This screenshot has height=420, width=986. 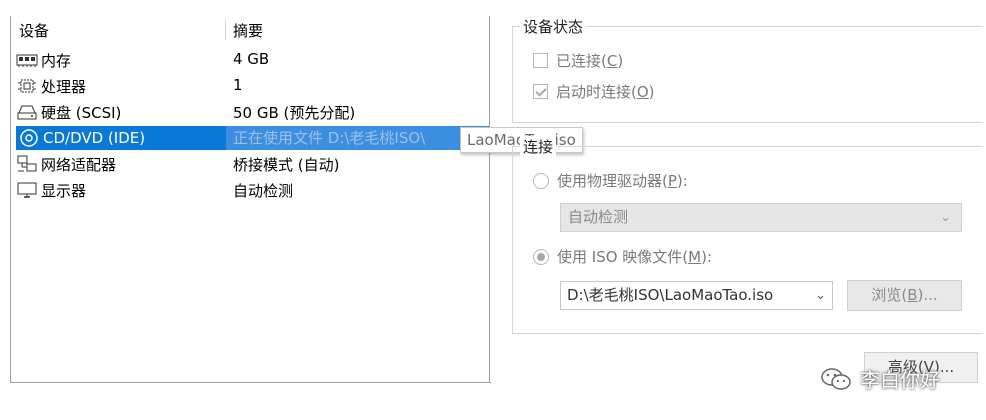 I want to click on panel-divider, so click(x=489, y=199).